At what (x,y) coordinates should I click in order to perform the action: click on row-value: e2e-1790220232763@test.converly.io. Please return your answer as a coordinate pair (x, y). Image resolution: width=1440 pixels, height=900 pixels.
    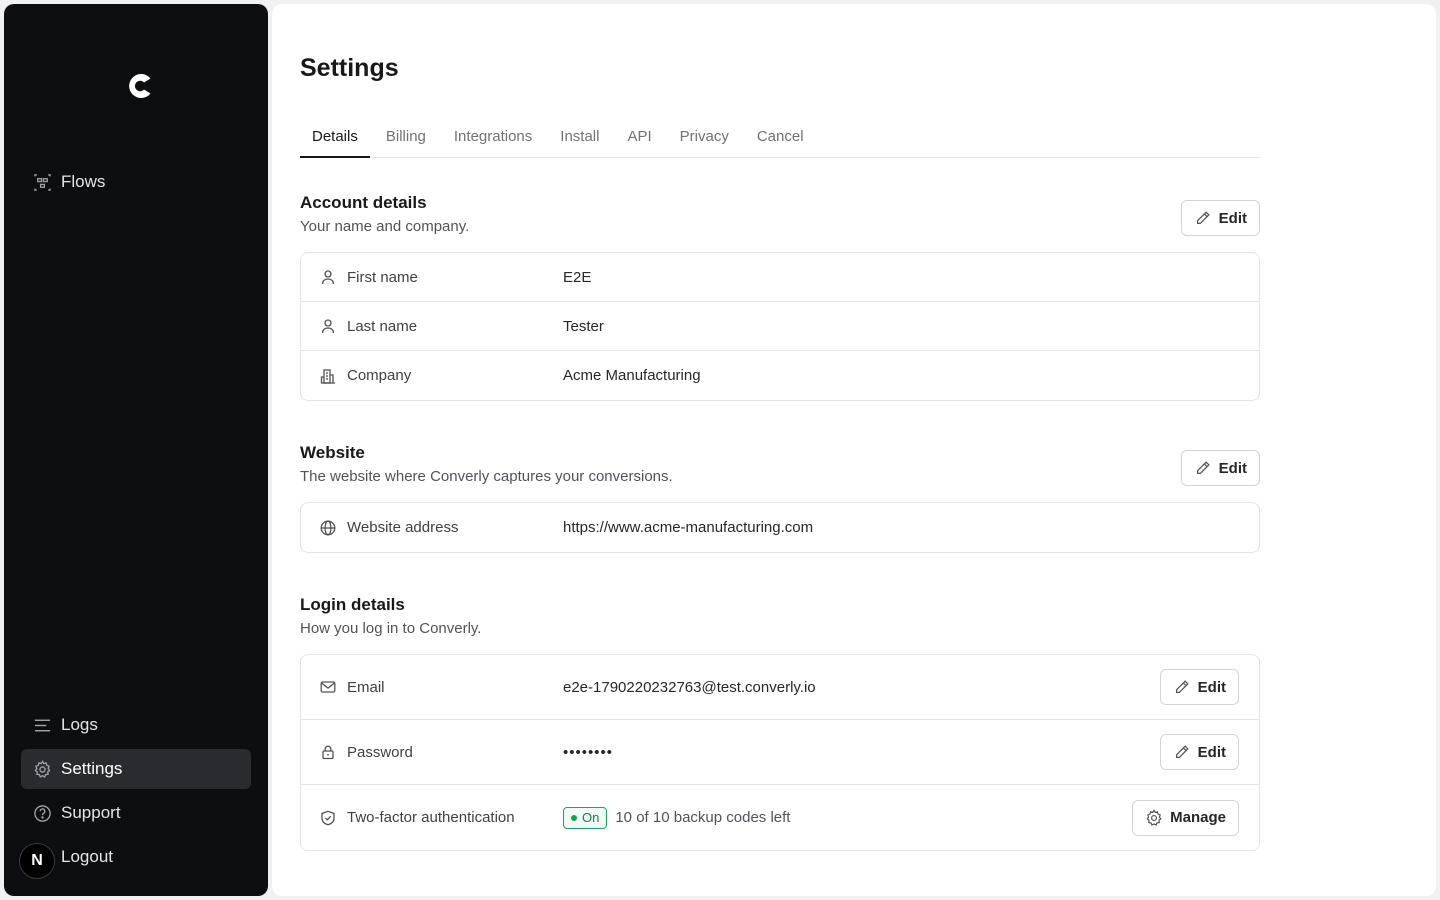
    Looking at the image, I should click on (689, 687).